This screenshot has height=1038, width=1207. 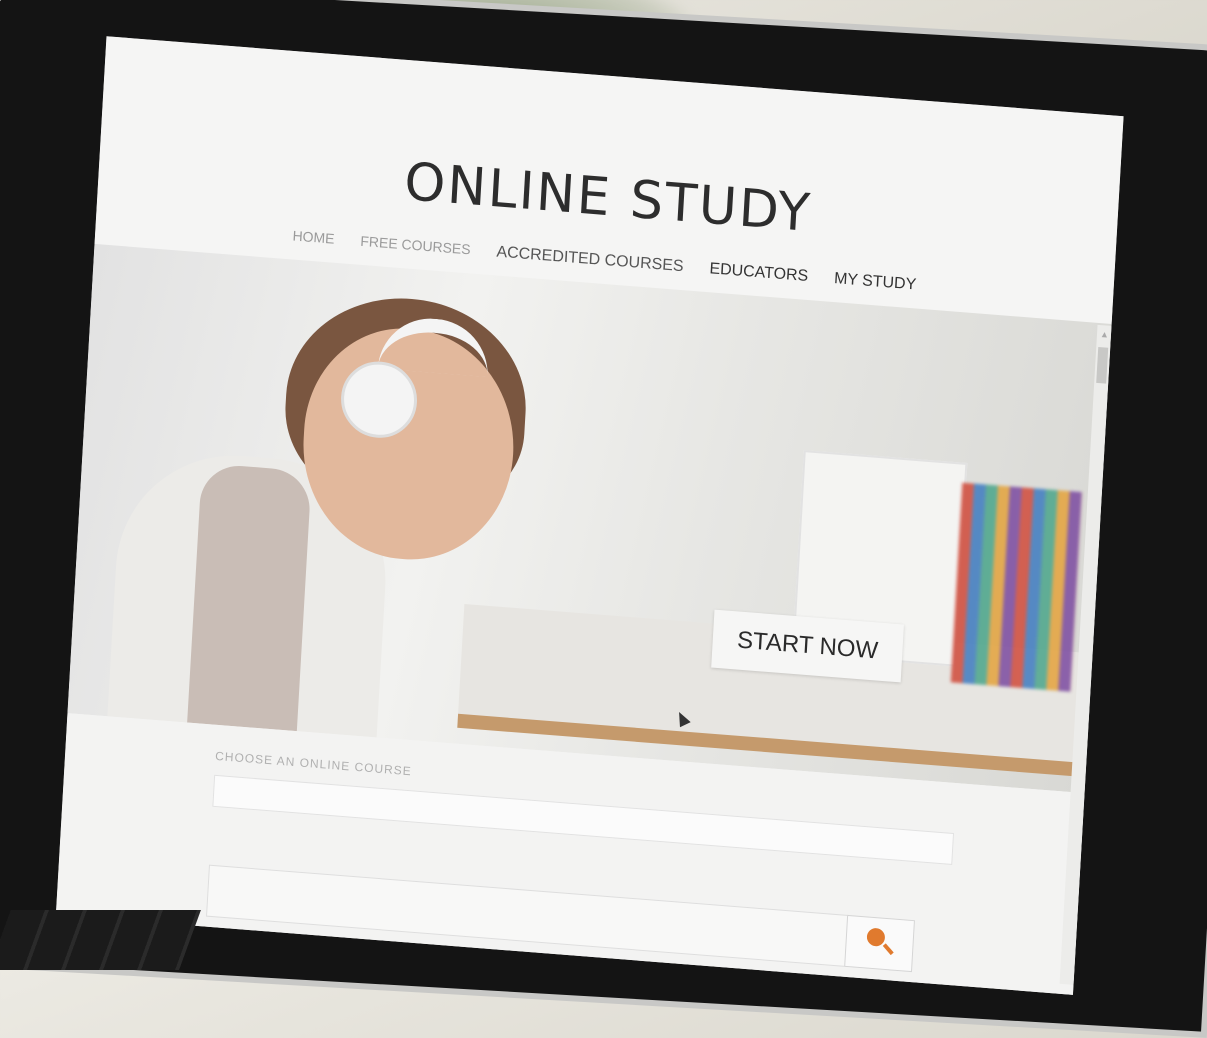 I want to click on nav-educators: EDUCATORS, so click(x=759, y=273).